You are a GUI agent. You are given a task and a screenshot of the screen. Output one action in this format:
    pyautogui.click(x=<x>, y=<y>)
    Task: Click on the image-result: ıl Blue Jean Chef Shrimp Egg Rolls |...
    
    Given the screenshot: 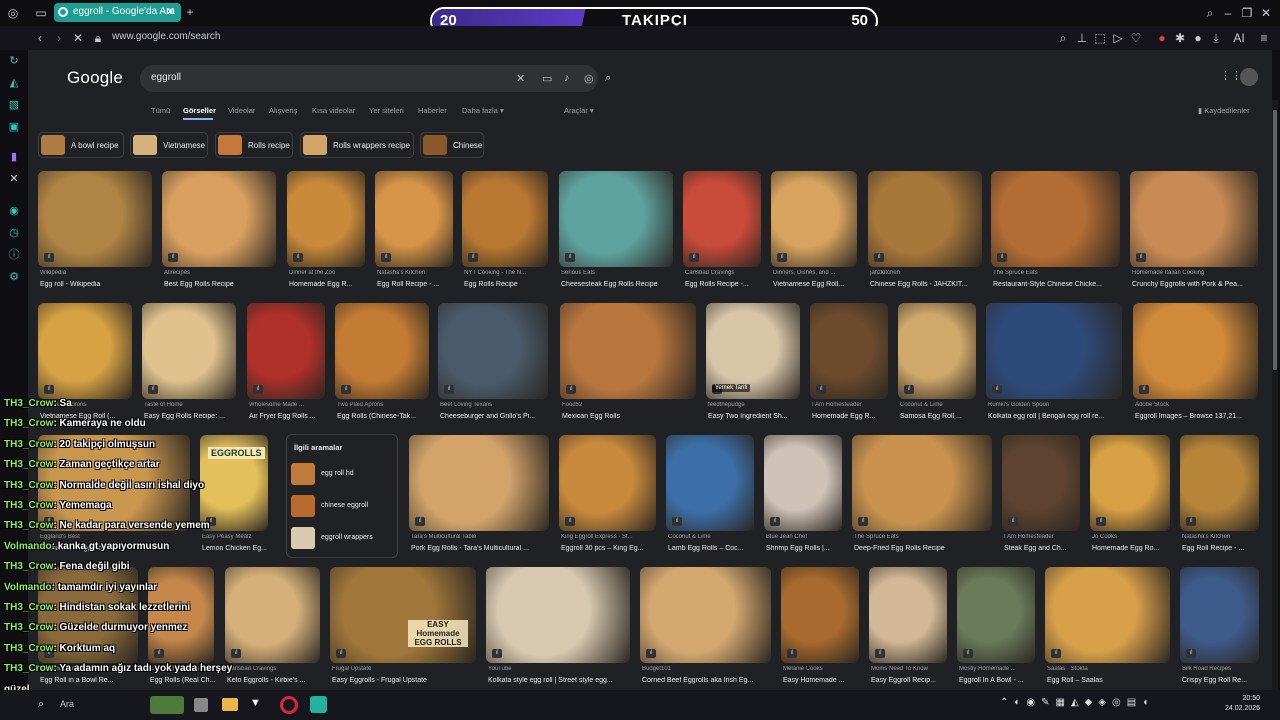 What is the action you would take?
    pyautogui.click(x=803, y=494)
    